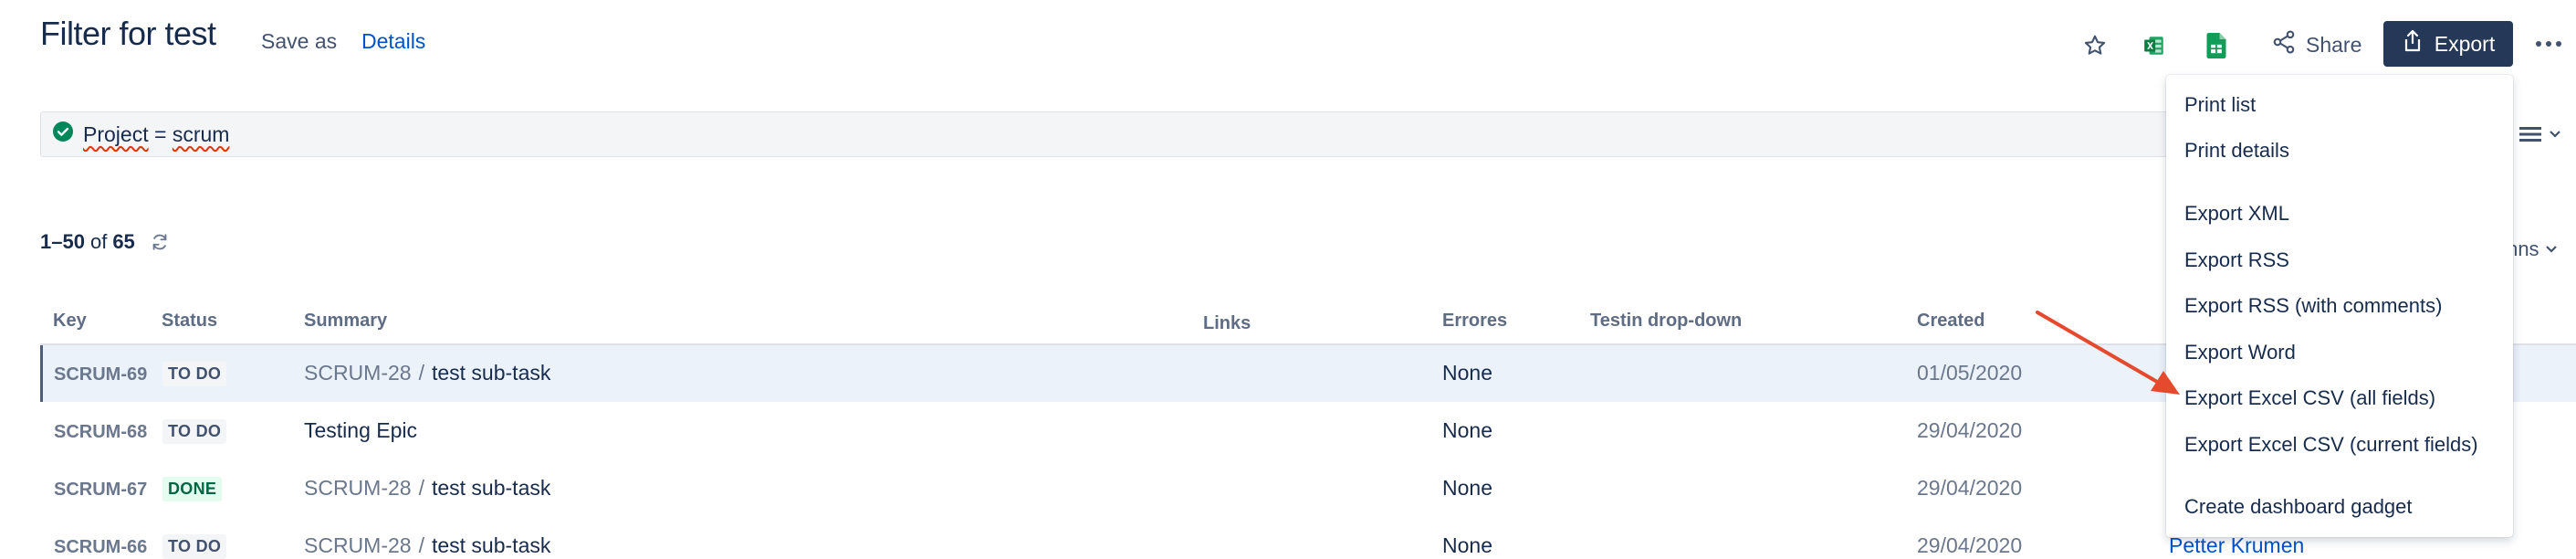  Describe the element at coordinates (2545, 134) in the screenshot. I see `list-view-icon` at that location.